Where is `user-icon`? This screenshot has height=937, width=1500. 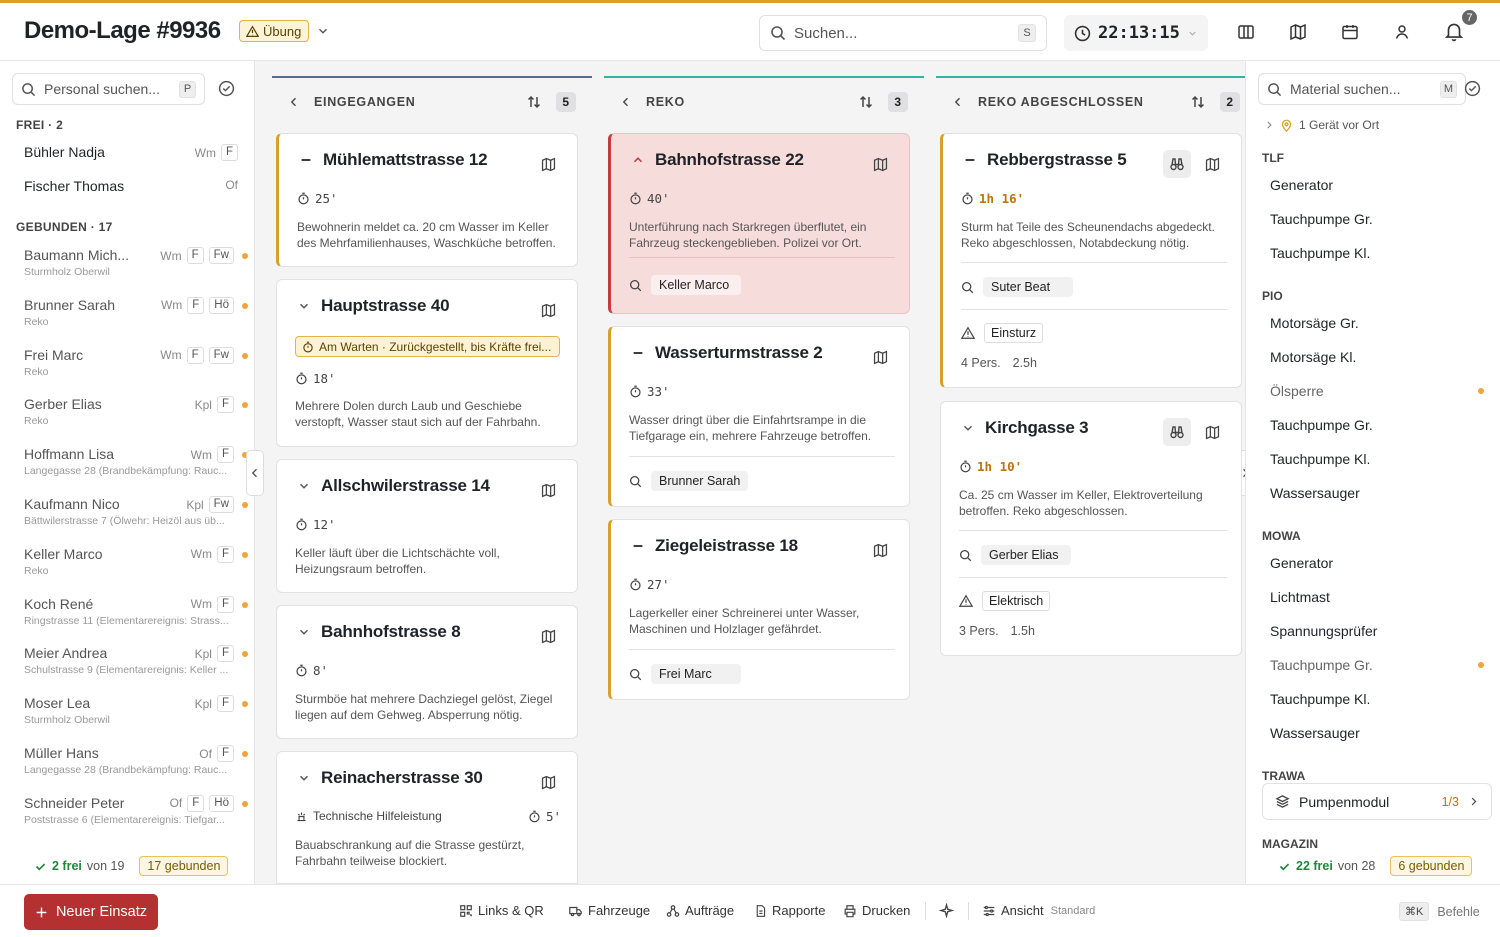
user-icon is located at coordinates (1403, 33).